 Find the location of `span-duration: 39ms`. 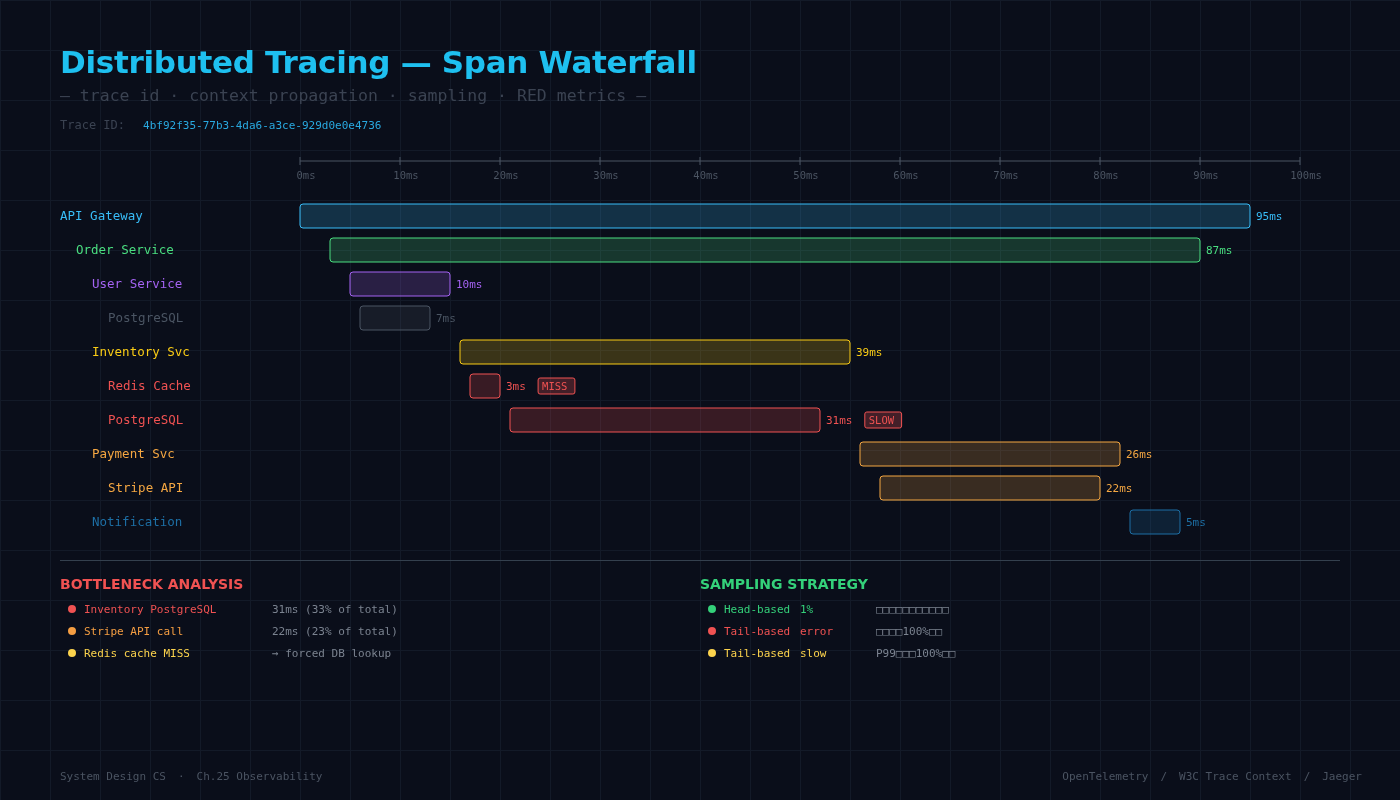

span-duration: 39ms is located at coordinates (869, 352).